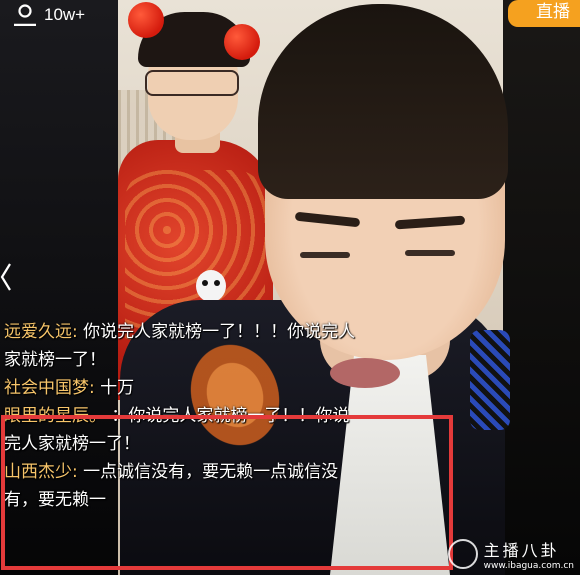 The height and width of the screenshot is (575, 580). What do you see at coordinates (25, 15) in the screenshot?
I see `person-icon` at bounding box center [25, 15].